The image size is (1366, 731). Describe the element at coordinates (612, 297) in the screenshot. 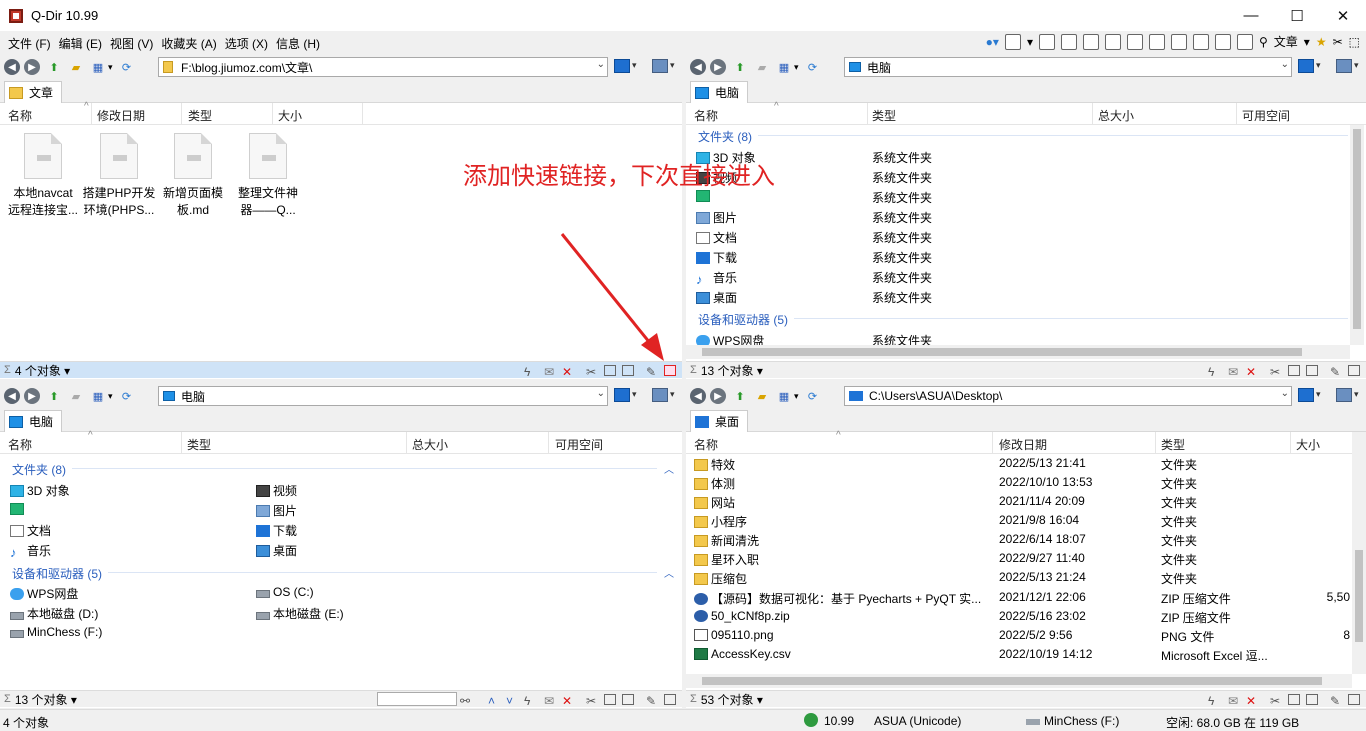

I see `annotation-arrow` at that location.